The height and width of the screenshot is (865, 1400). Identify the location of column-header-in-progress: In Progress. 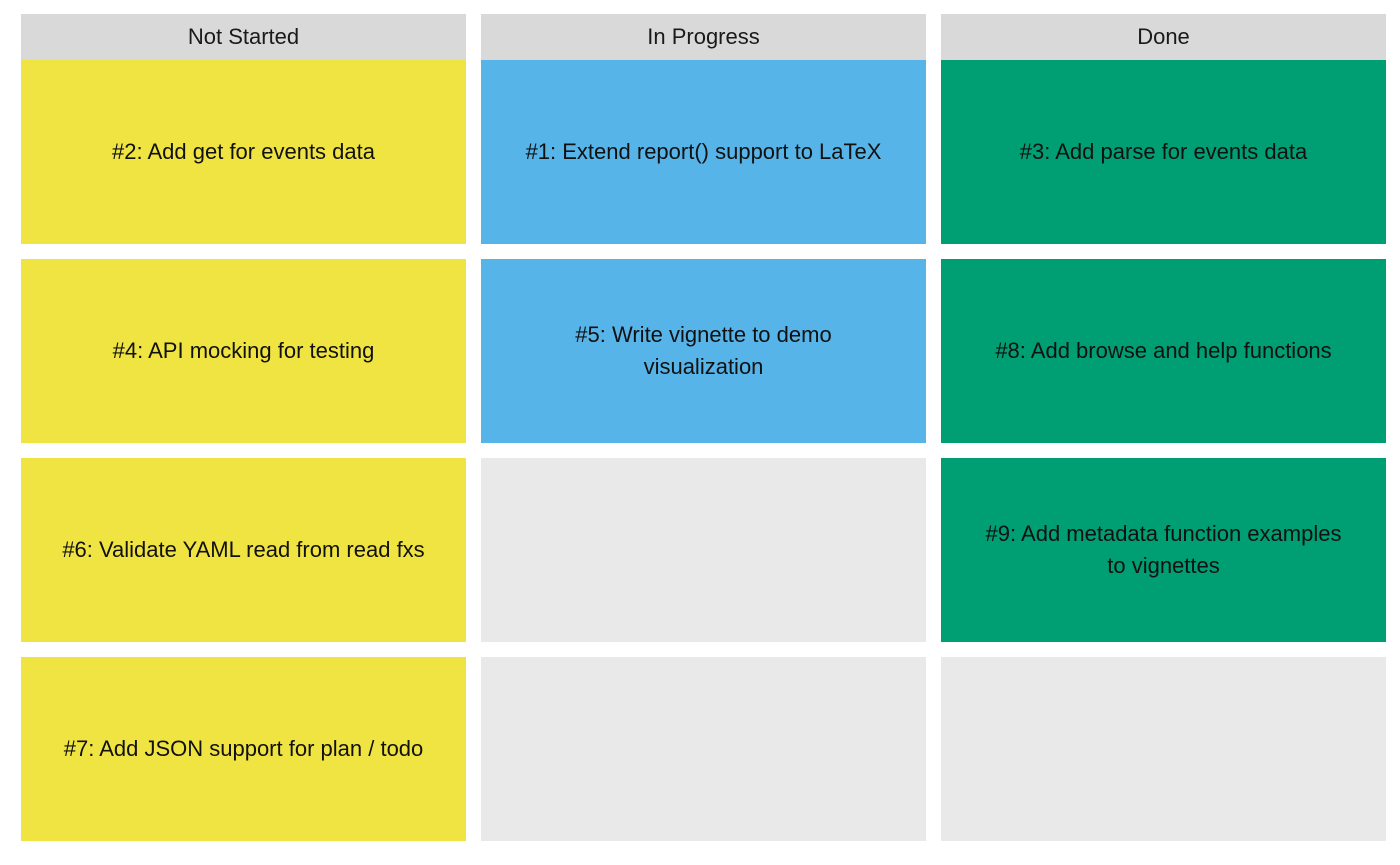
(703, 37).